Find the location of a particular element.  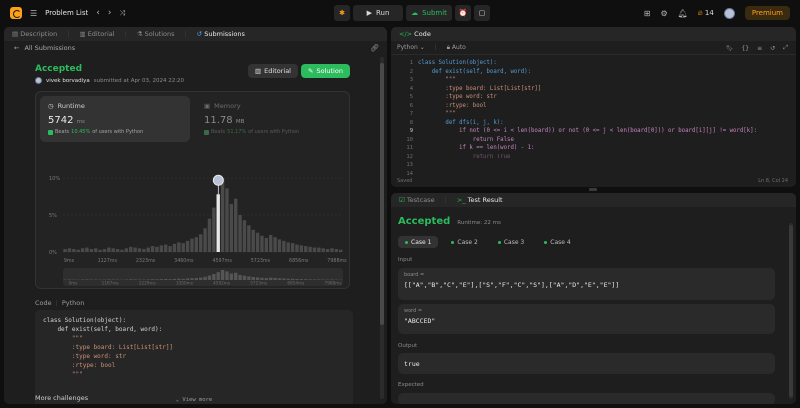

result-scrollbar-thumb is located at coordinates (791, 311).